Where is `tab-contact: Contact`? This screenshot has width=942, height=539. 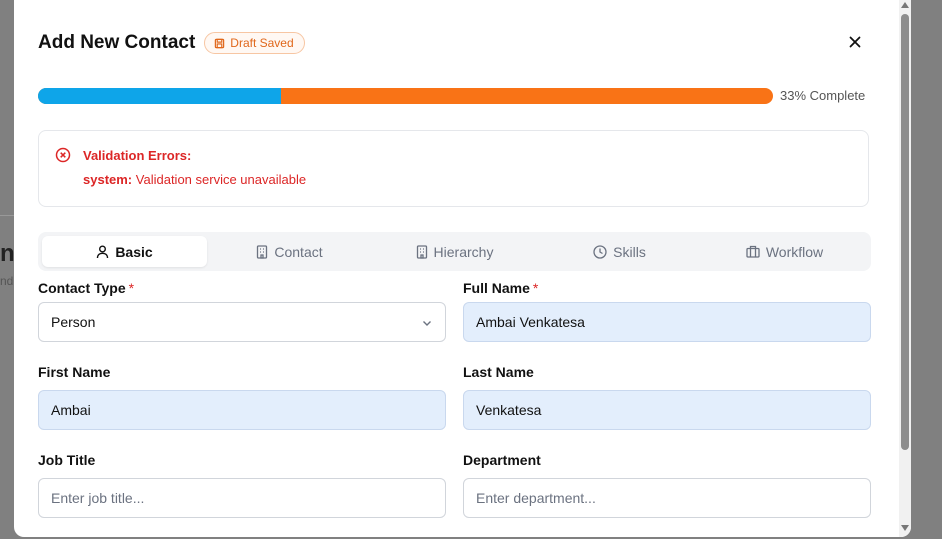 tab-contact: Contact is located at coordinates (289, 251).